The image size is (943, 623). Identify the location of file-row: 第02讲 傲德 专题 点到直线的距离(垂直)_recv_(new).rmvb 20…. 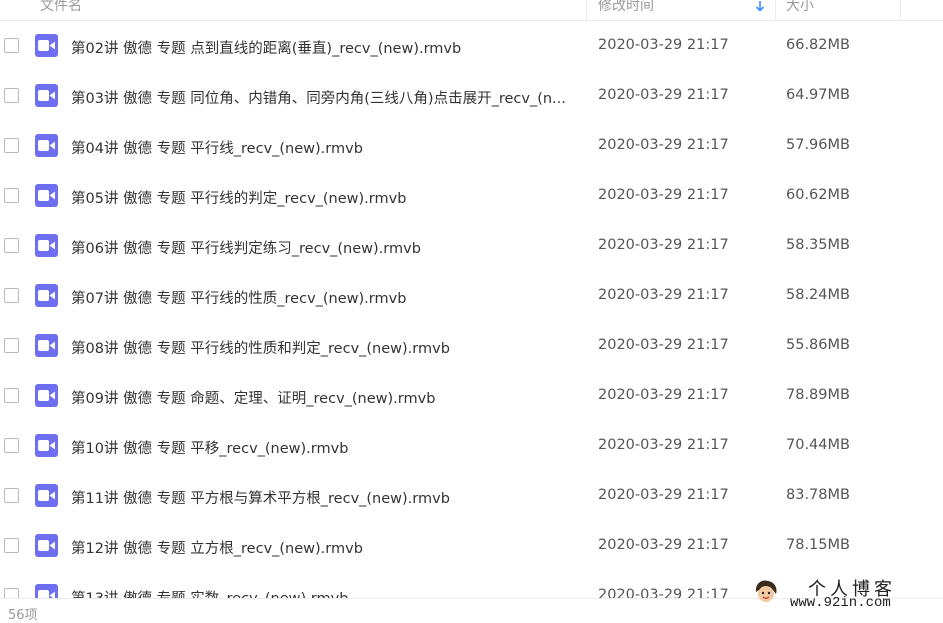
(471, 46).